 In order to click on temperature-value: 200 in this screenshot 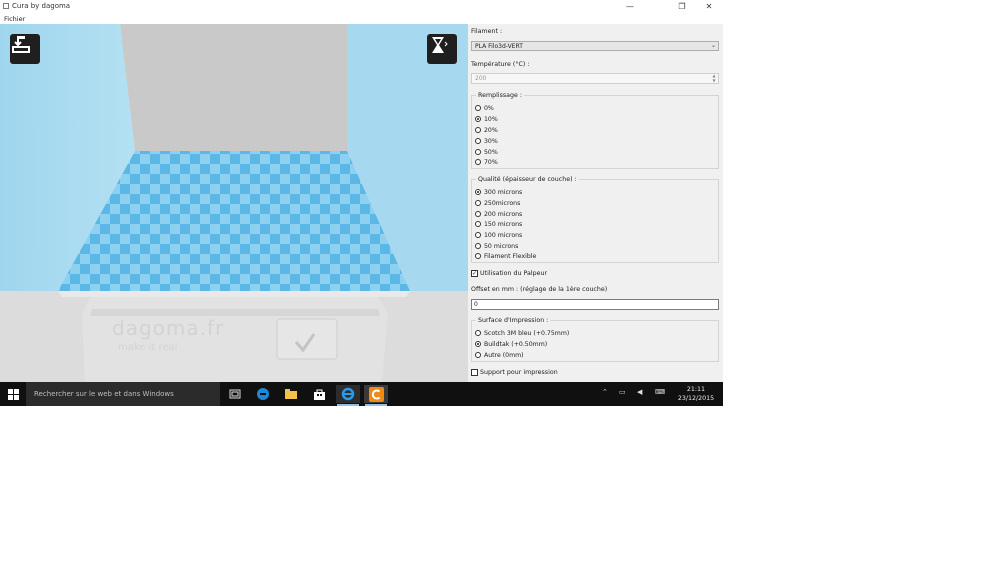, I will do `click(481, 78)`.